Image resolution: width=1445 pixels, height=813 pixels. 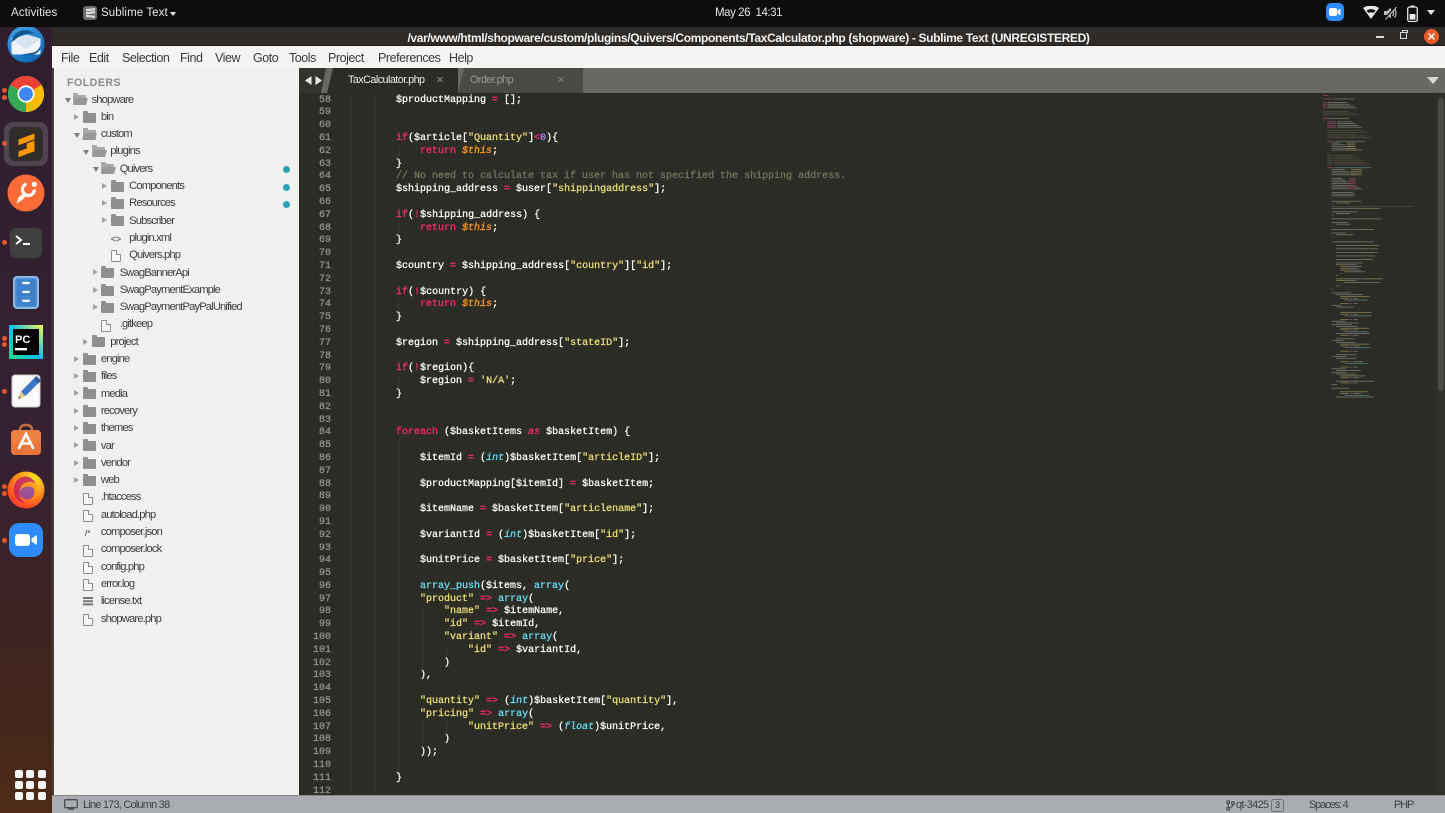 What do you see at coordinates (22, 340) in the screenshot?
I see `svg-text: PC` at bounding box center [22, 340].